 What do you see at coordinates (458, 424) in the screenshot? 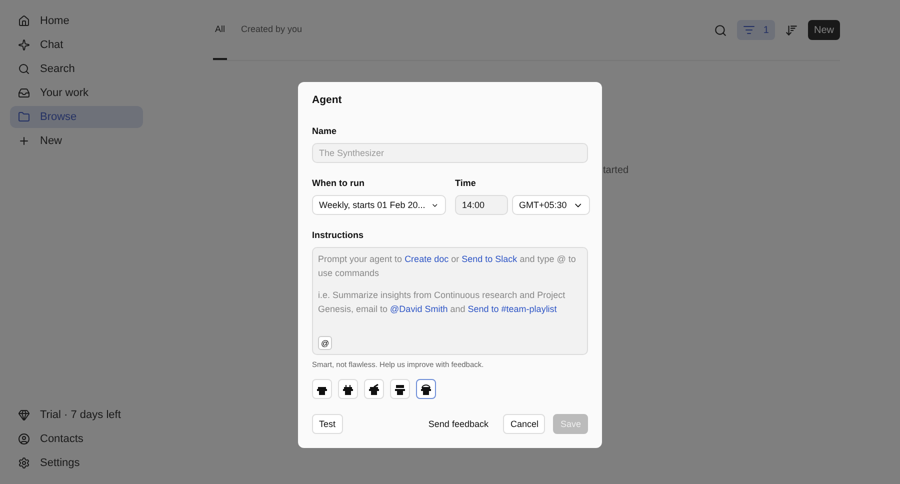
I see `send-feedback-button: Send feedback` at bounding box center [458, 424].